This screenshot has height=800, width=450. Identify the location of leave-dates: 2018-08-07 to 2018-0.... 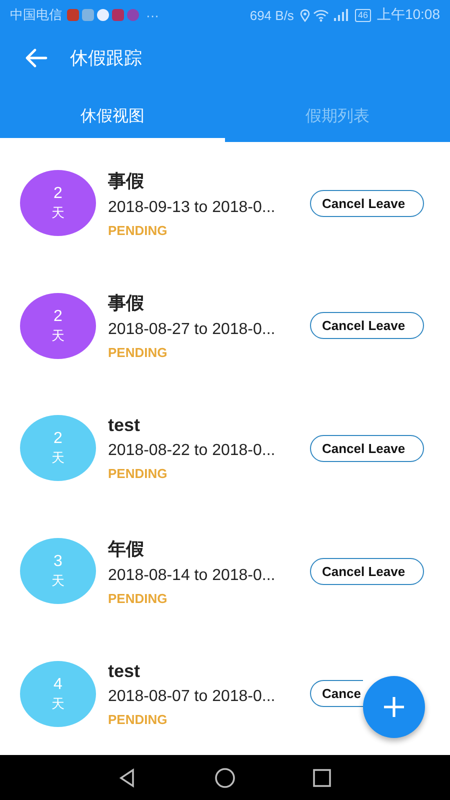
(192, 697).